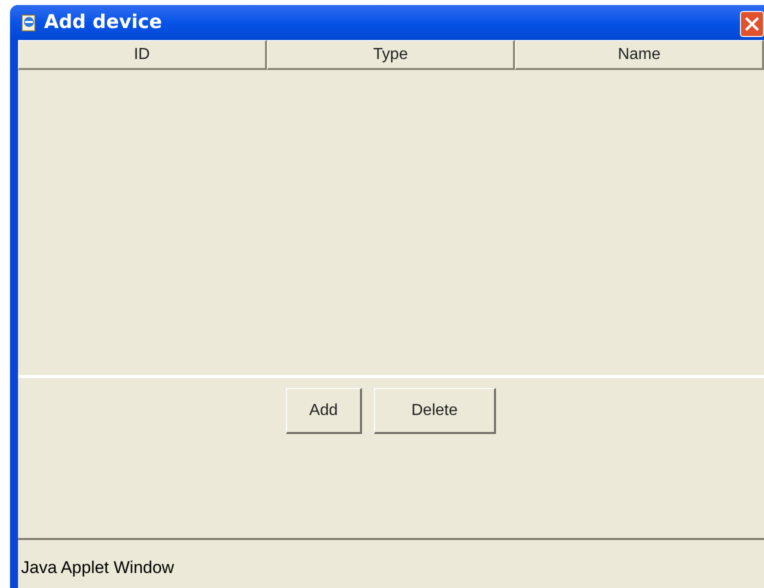 This screenshot has width=764, height=588. I want to click on action-button: Add, so click(324, 411).